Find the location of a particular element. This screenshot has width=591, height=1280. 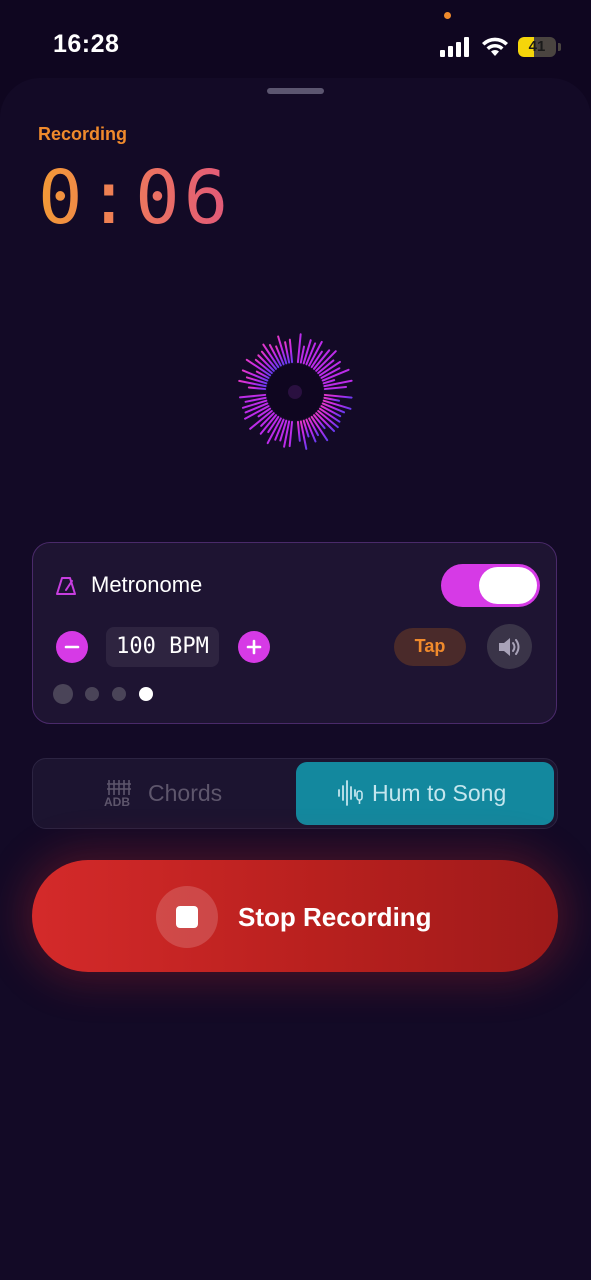

status-bar: 16:28 41 is located at coordinates (295, 40).